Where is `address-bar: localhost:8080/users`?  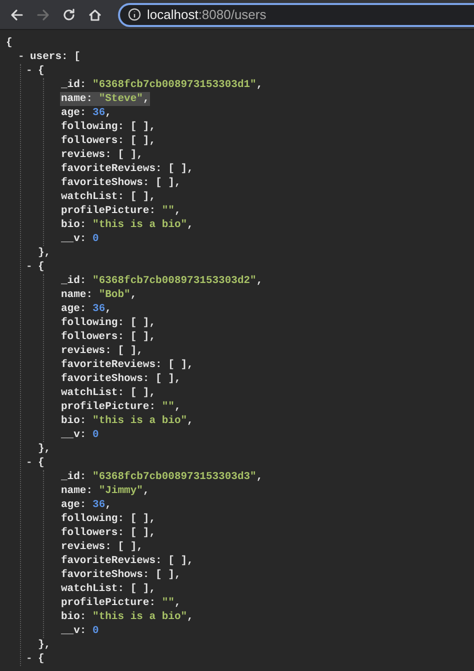
address-bar: localhost:8080/users is located at coordinates (296, 14).